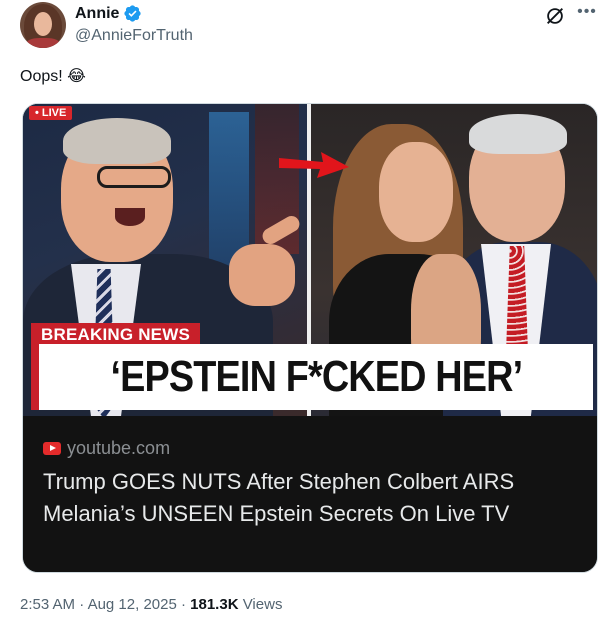 The image size is (609, 622). I want to click on author-name-row: Annie, so click(108, 13).